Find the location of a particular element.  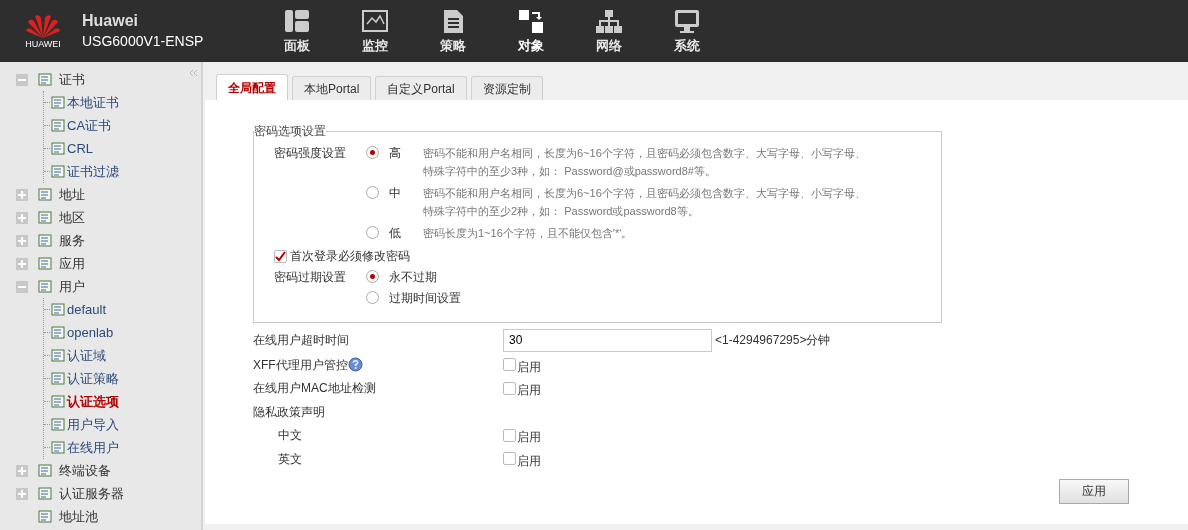

monitor-chart-icon is located at coordinates (375, 21).